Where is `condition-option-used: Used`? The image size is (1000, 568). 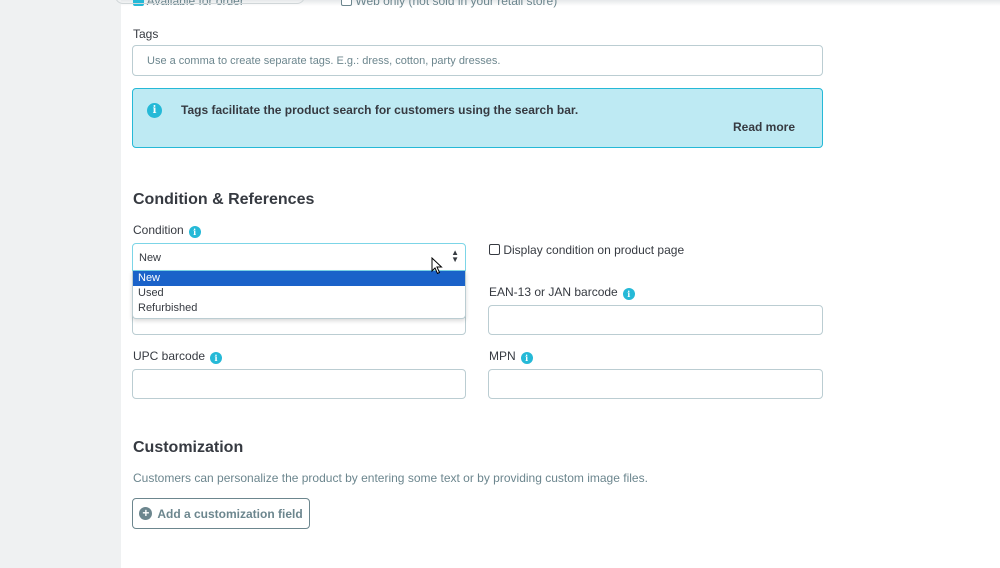 condition-option-used: Used is located at coordinates (299, 293).